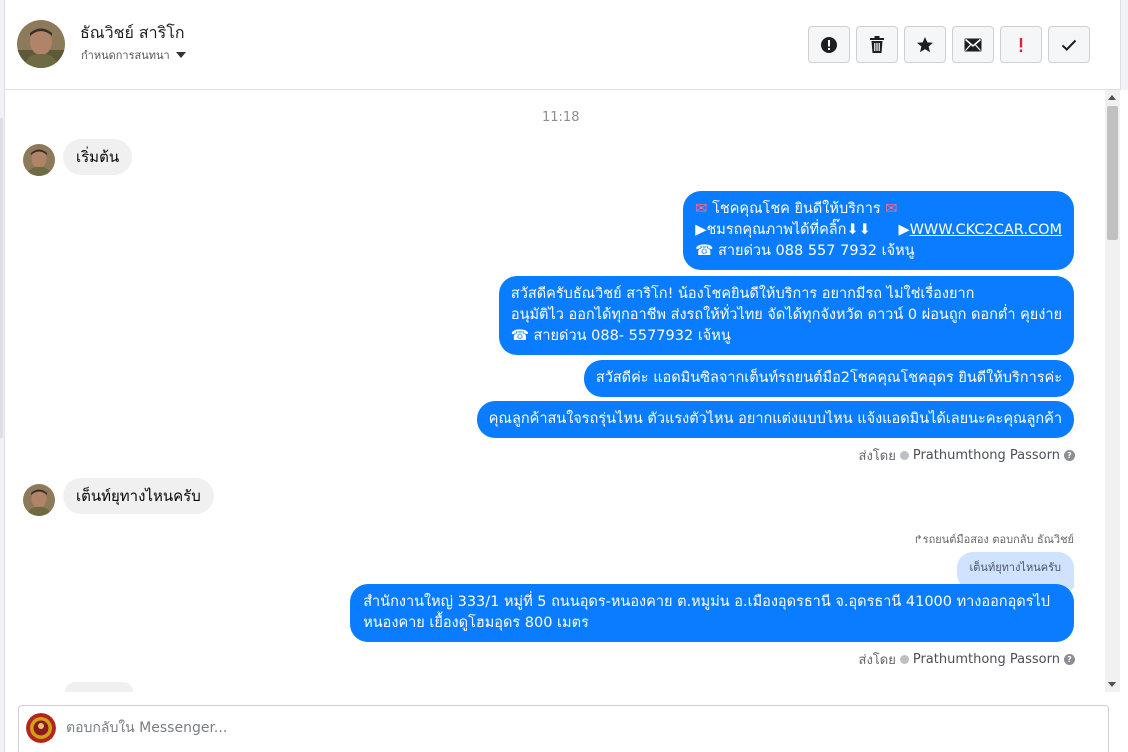 The image size is (1128, 752). Describe the element at coordinates (180, 55) in the screenshot. I see `caret-down-icon` at that location.